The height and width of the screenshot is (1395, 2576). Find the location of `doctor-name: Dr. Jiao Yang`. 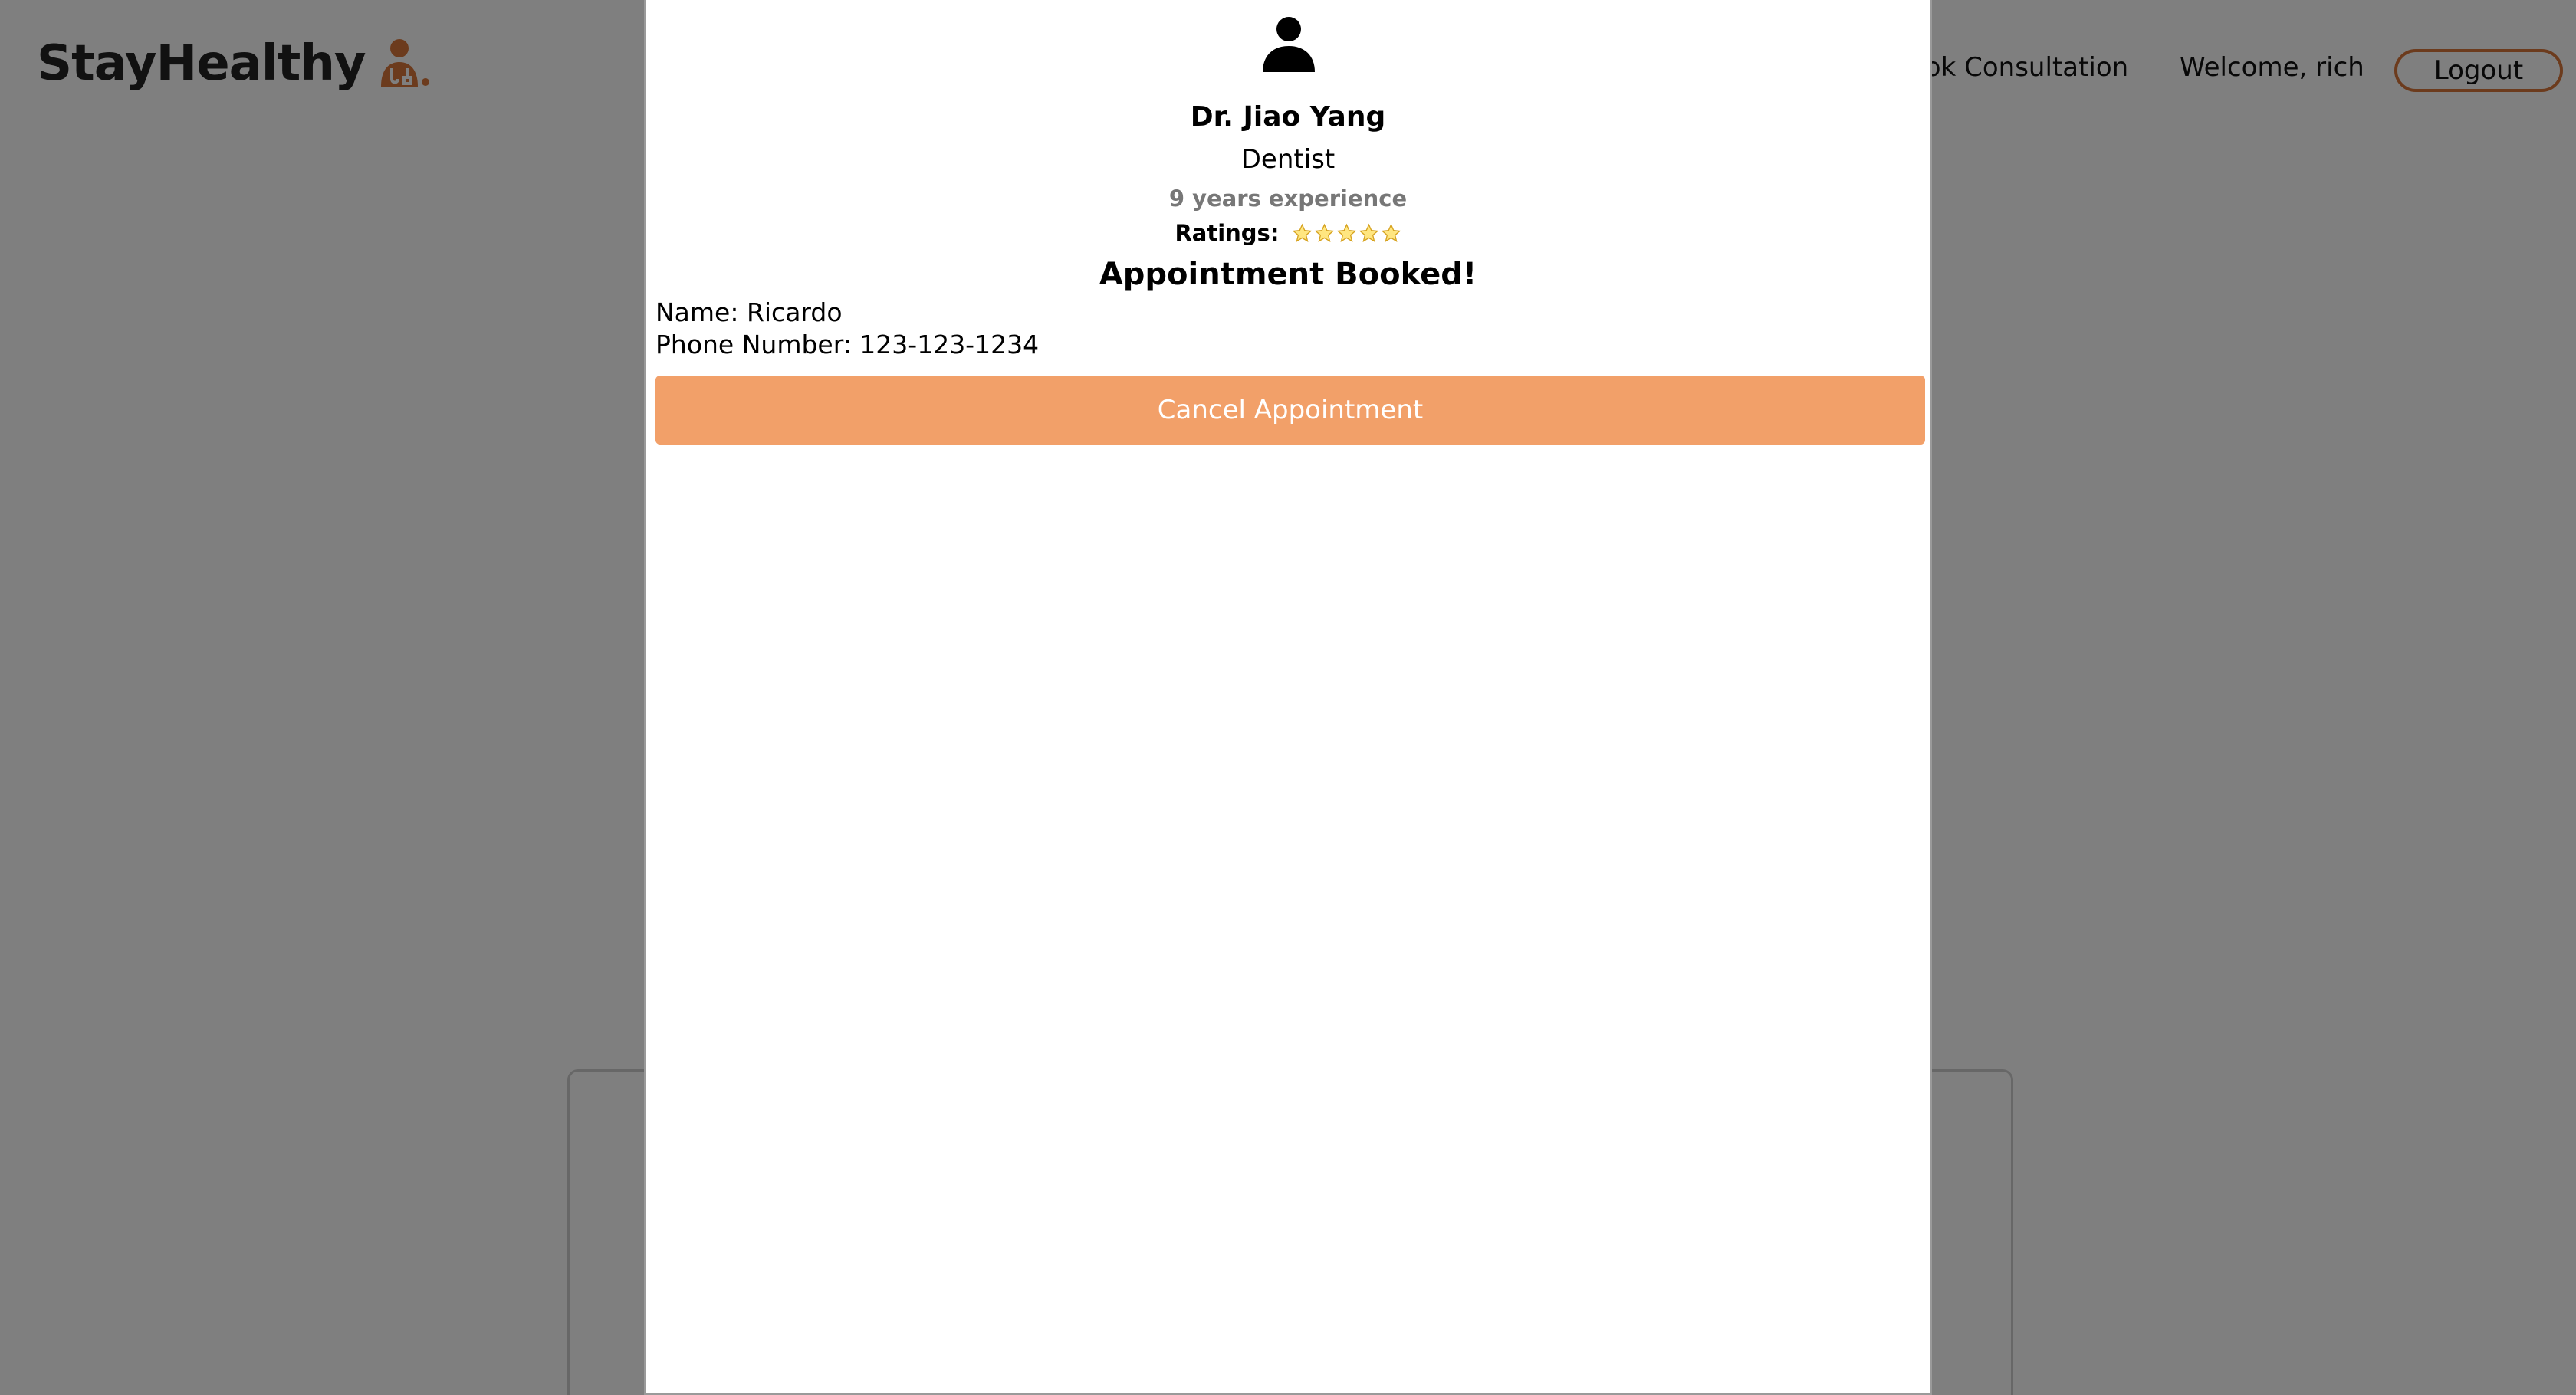

doctor-name: Dr. Jiao Yang is located at coordinates (1288, 117).